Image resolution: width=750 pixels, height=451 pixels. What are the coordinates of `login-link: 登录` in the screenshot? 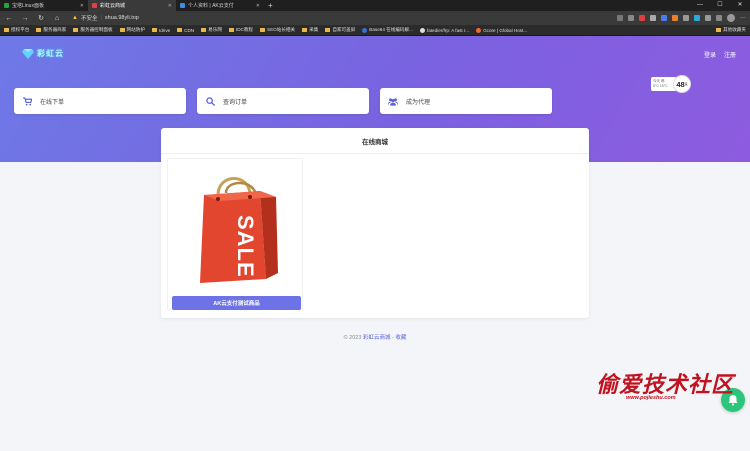 It's located at (710, 54).